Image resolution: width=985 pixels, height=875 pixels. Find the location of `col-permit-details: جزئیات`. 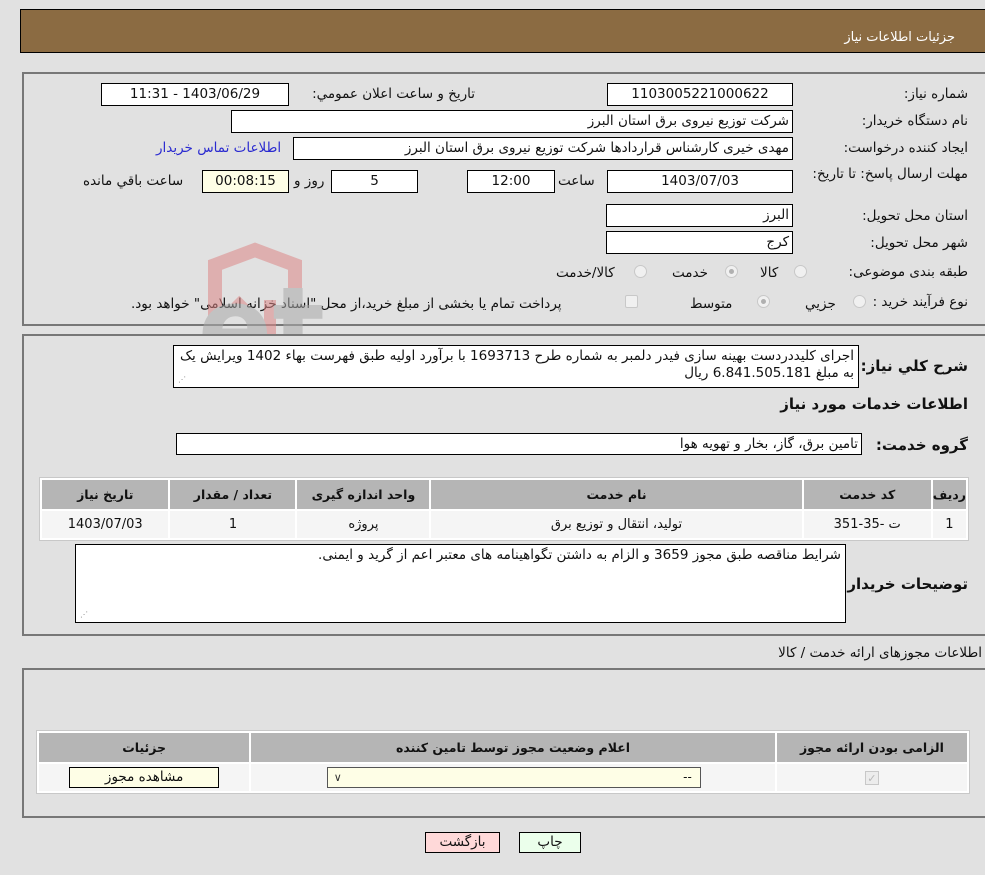

col-permit-details: جزئیات is located at coordinates (144, 747).